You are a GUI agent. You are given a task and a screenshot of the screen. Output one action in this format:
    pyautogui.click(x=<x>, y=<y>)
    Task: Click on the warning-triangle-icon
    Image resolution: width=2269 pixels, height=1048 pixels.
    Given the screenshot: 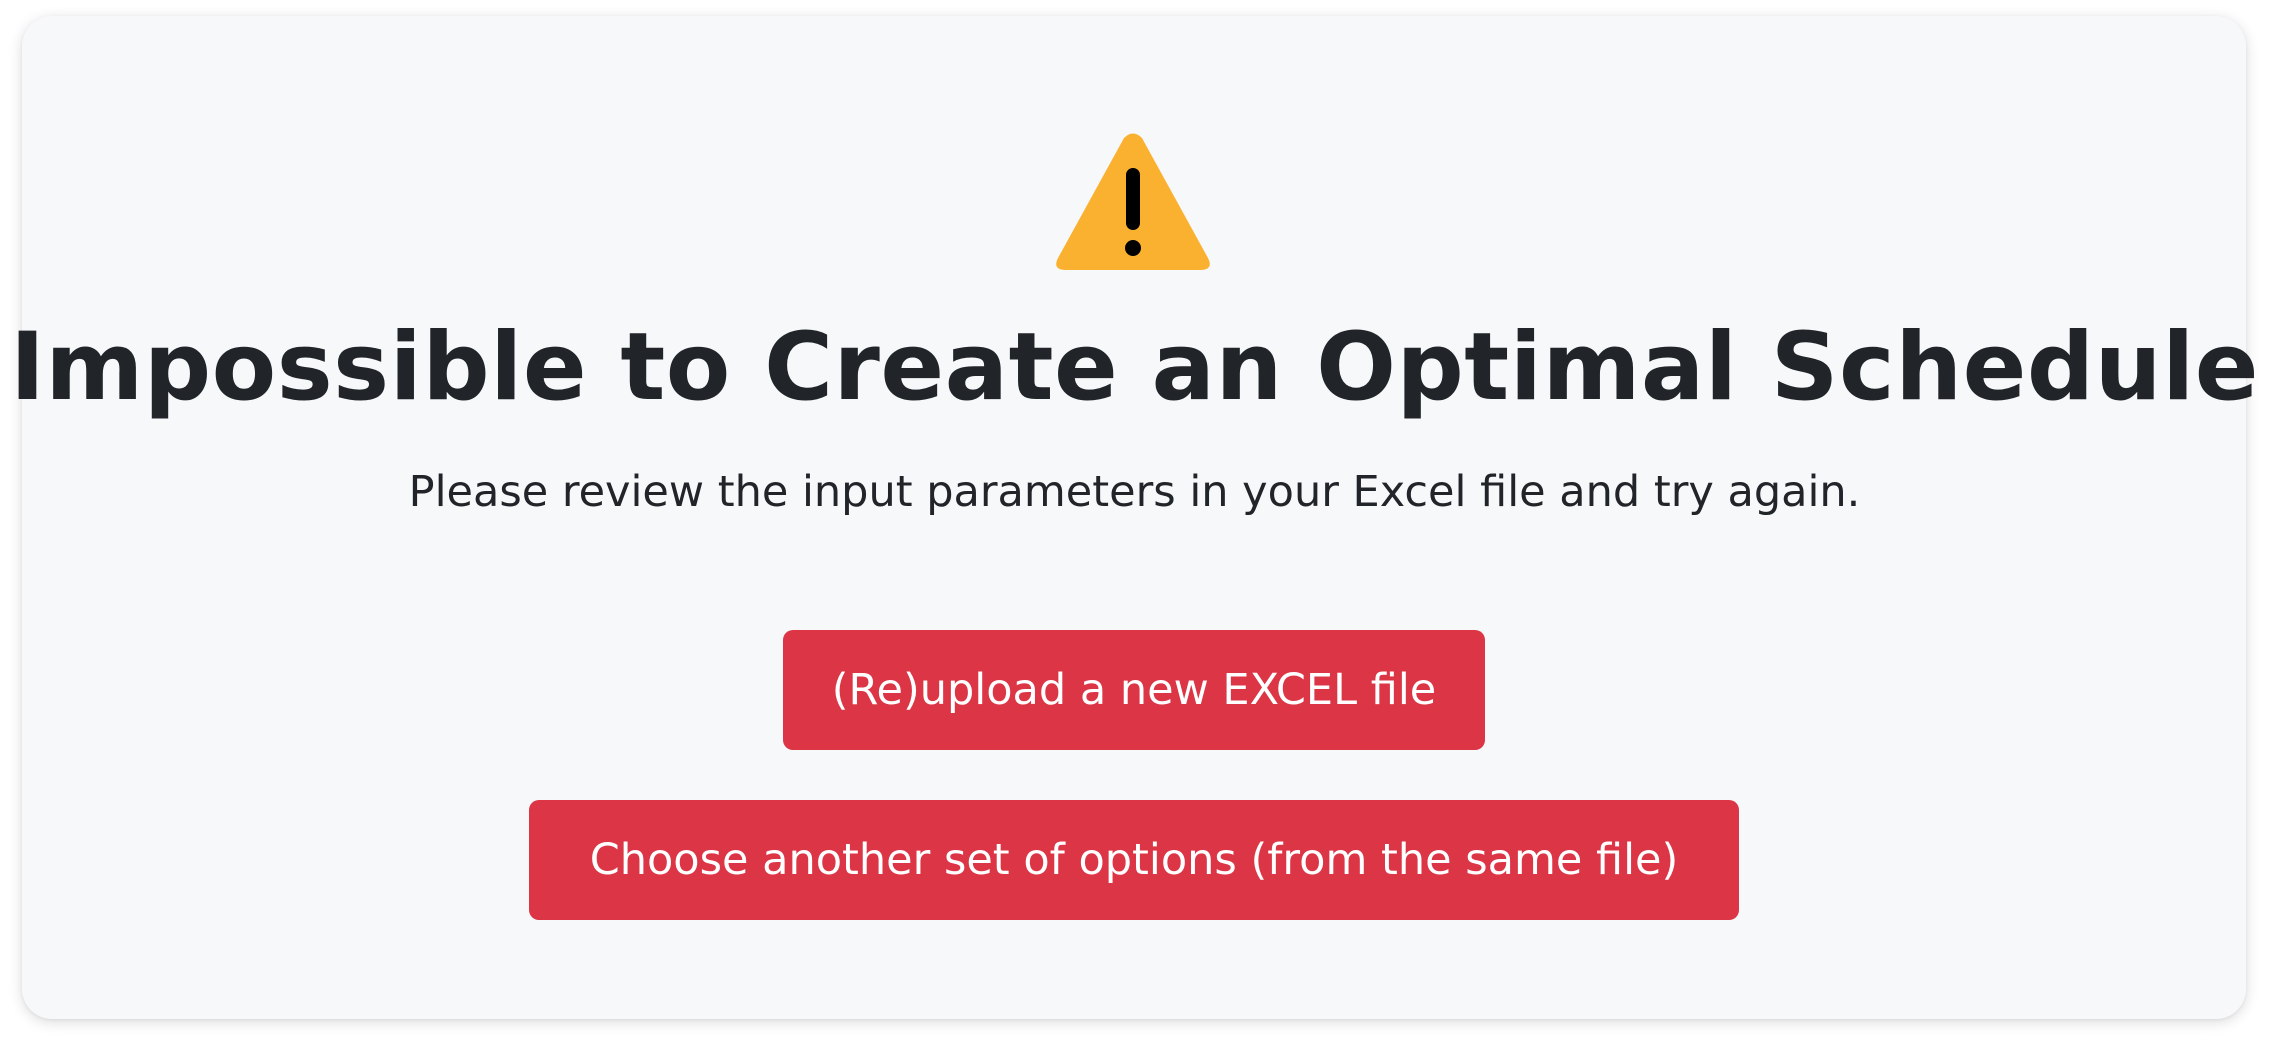 What is the action you would take?
    pyautogui.click(x=1133, y=202)
    